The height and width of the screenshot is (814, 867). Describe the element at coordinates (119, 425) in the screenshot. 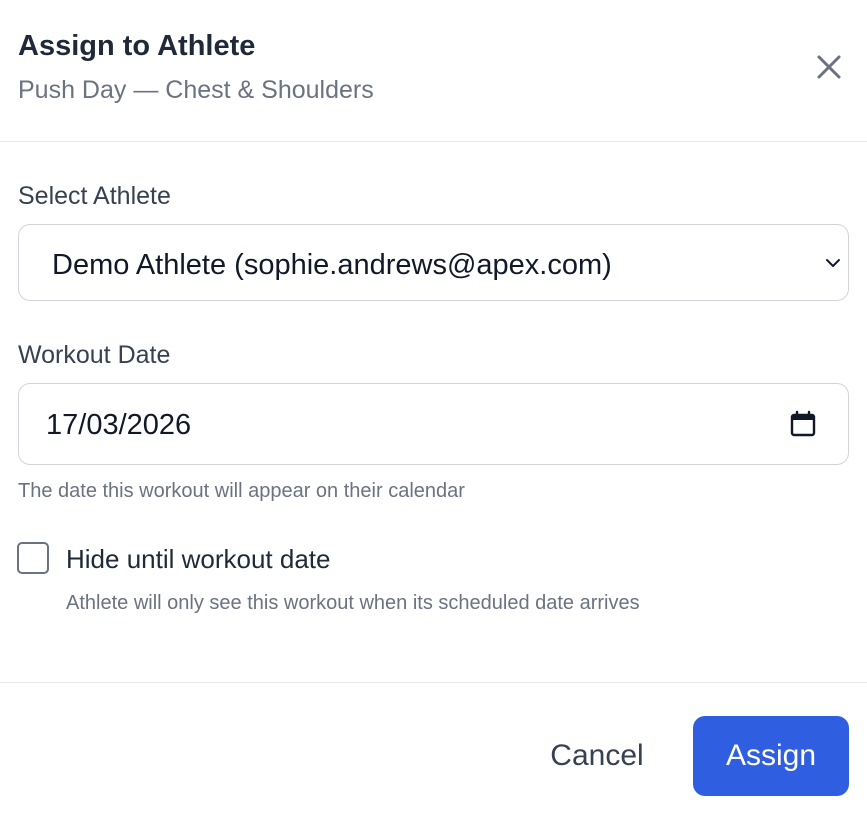

I see `workout-date-value: 17/03/2026` at that location.